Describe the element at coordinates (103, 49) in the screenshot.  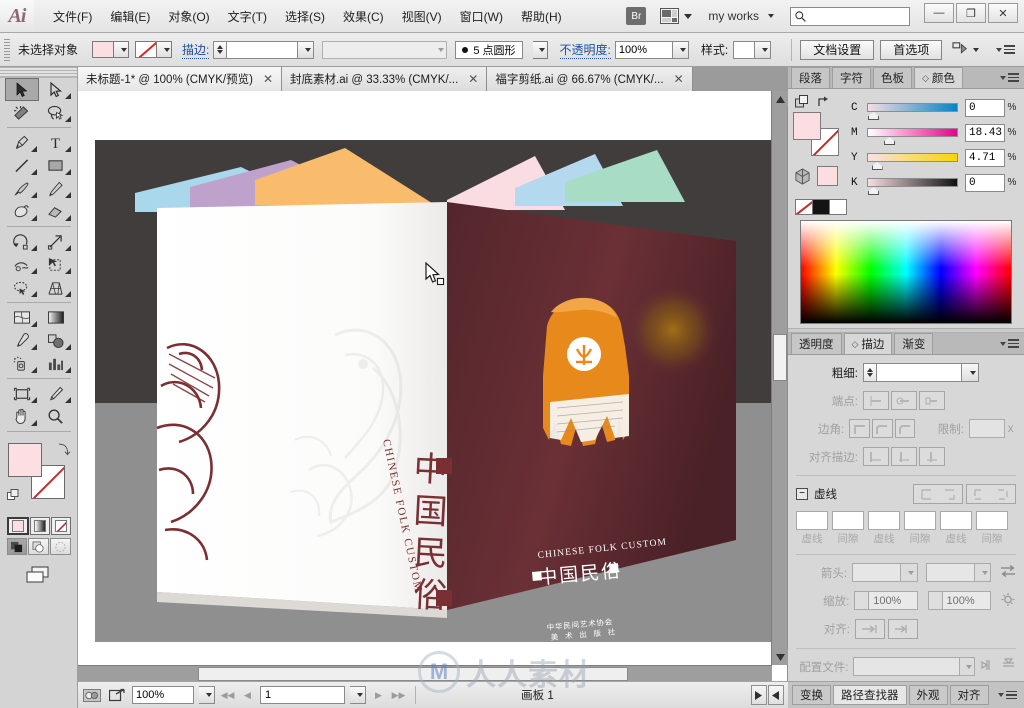
I see `fill-swatch` at that location.